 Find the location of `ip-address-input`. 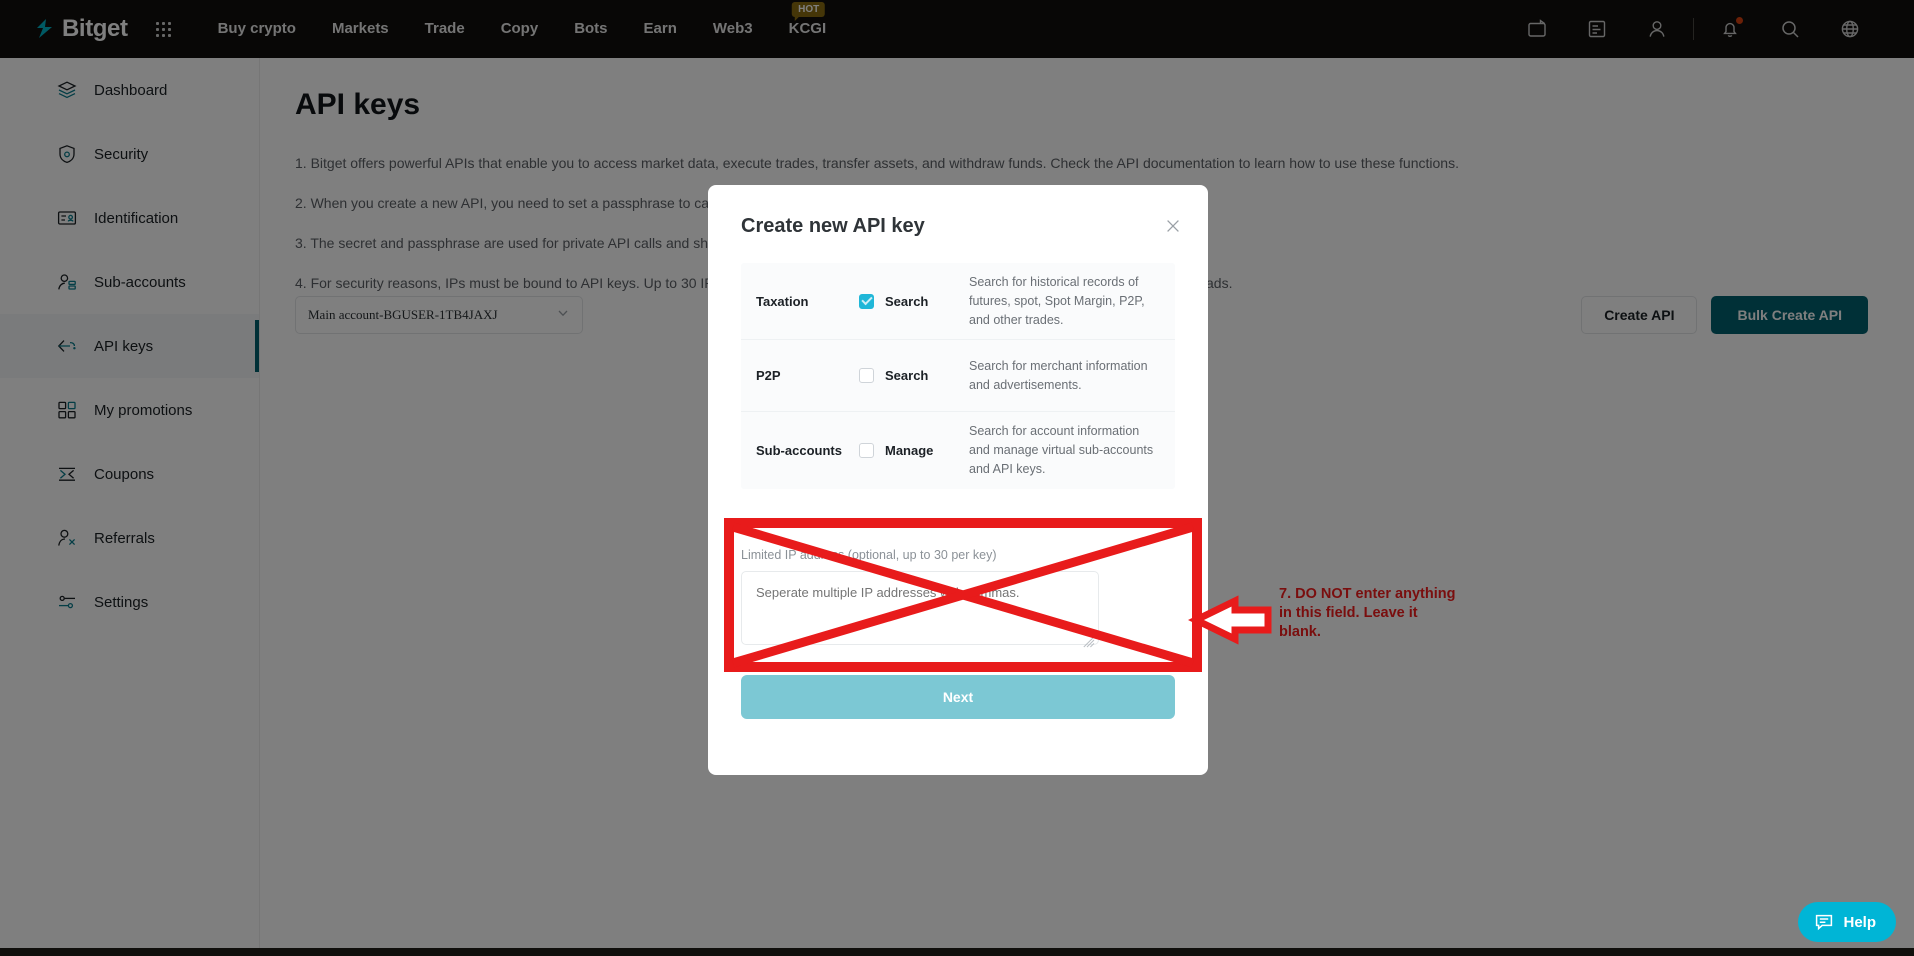

ip-address-input is located at coordinates (920, 608).